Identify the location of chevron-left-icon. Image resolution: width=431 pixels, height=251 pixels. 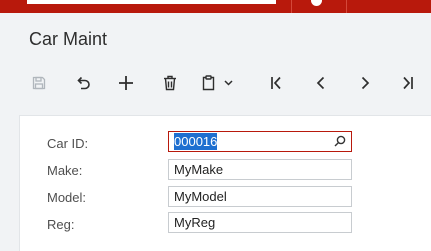
(320, 83).